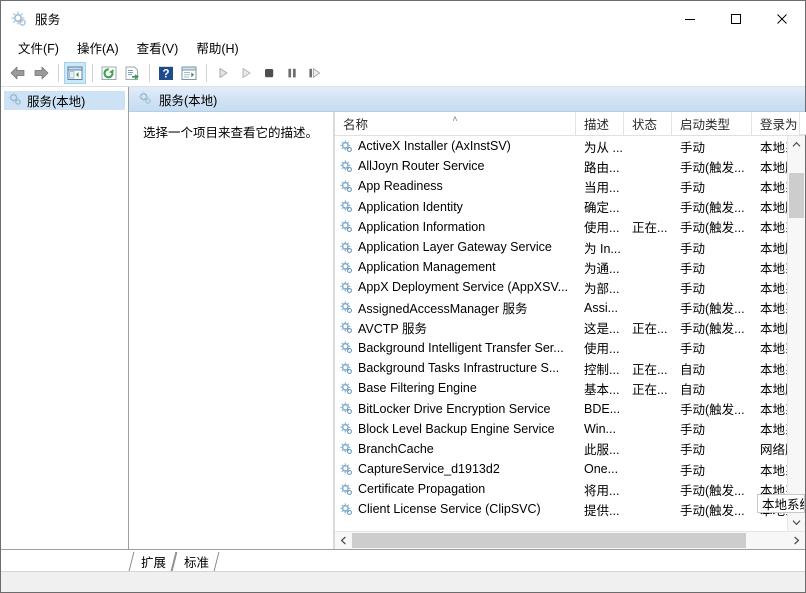  I want to click on column-header-description: 描述, so click(600, 123).